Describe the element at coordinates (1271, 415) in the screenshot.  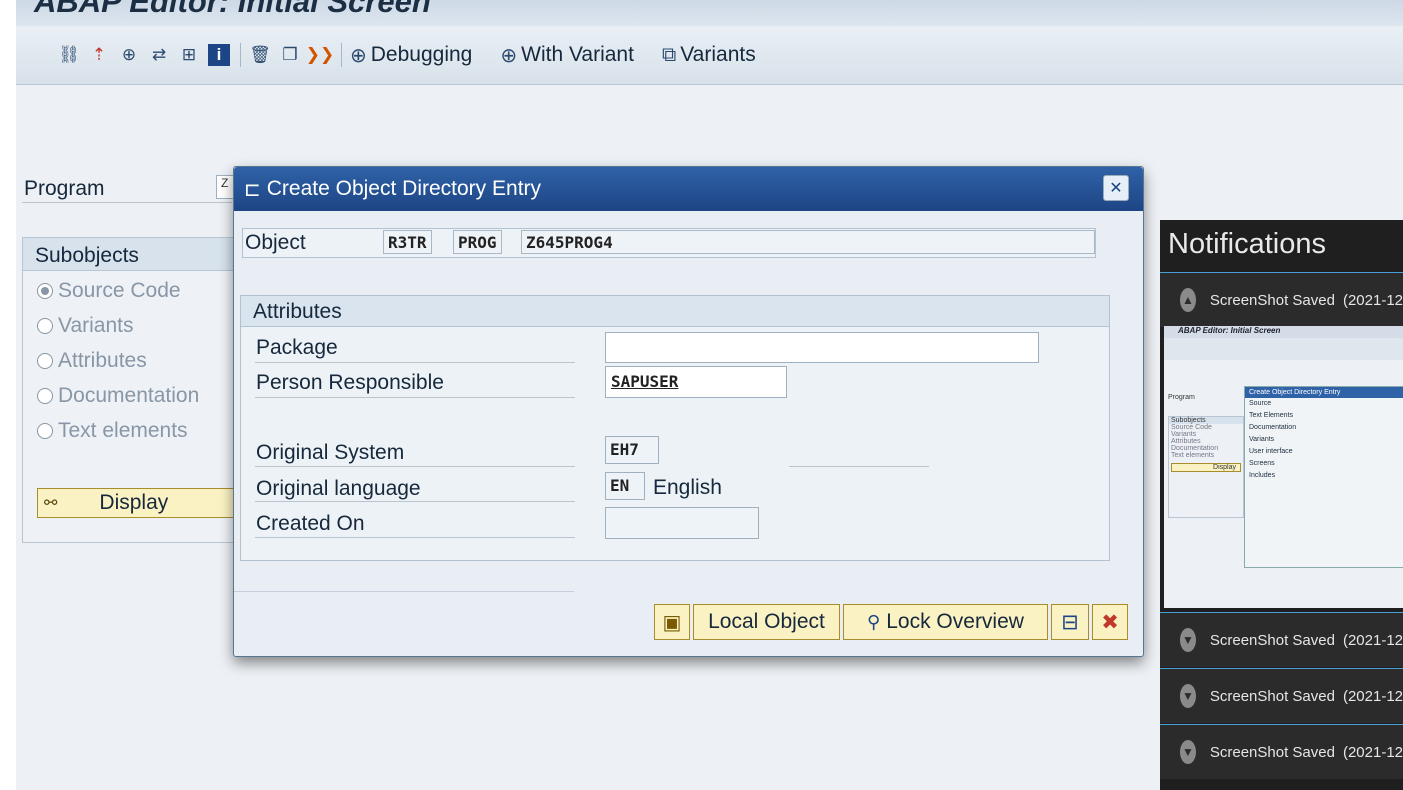
I see `thumb-check: Text Elements` at that location.